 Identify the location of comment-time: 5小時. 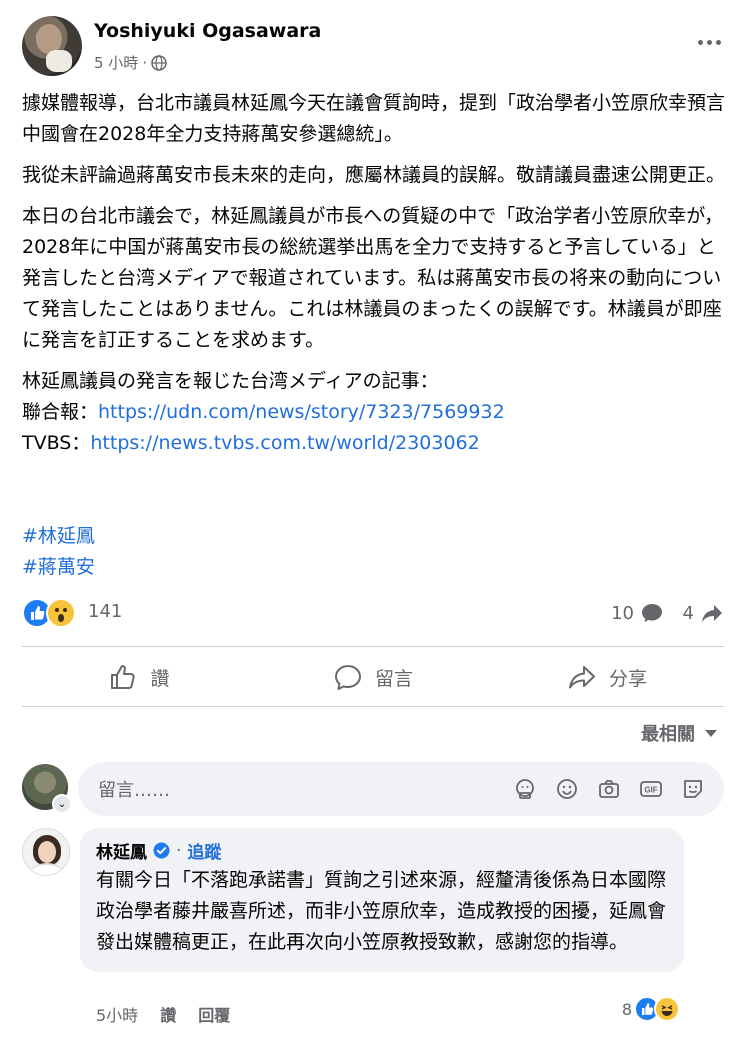
(117, 1014).